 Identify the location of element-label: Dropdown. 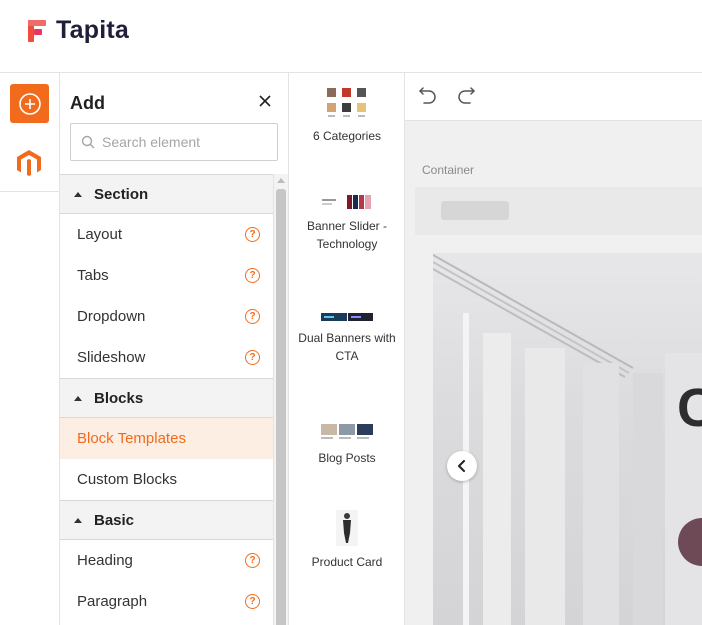
(111, 316).